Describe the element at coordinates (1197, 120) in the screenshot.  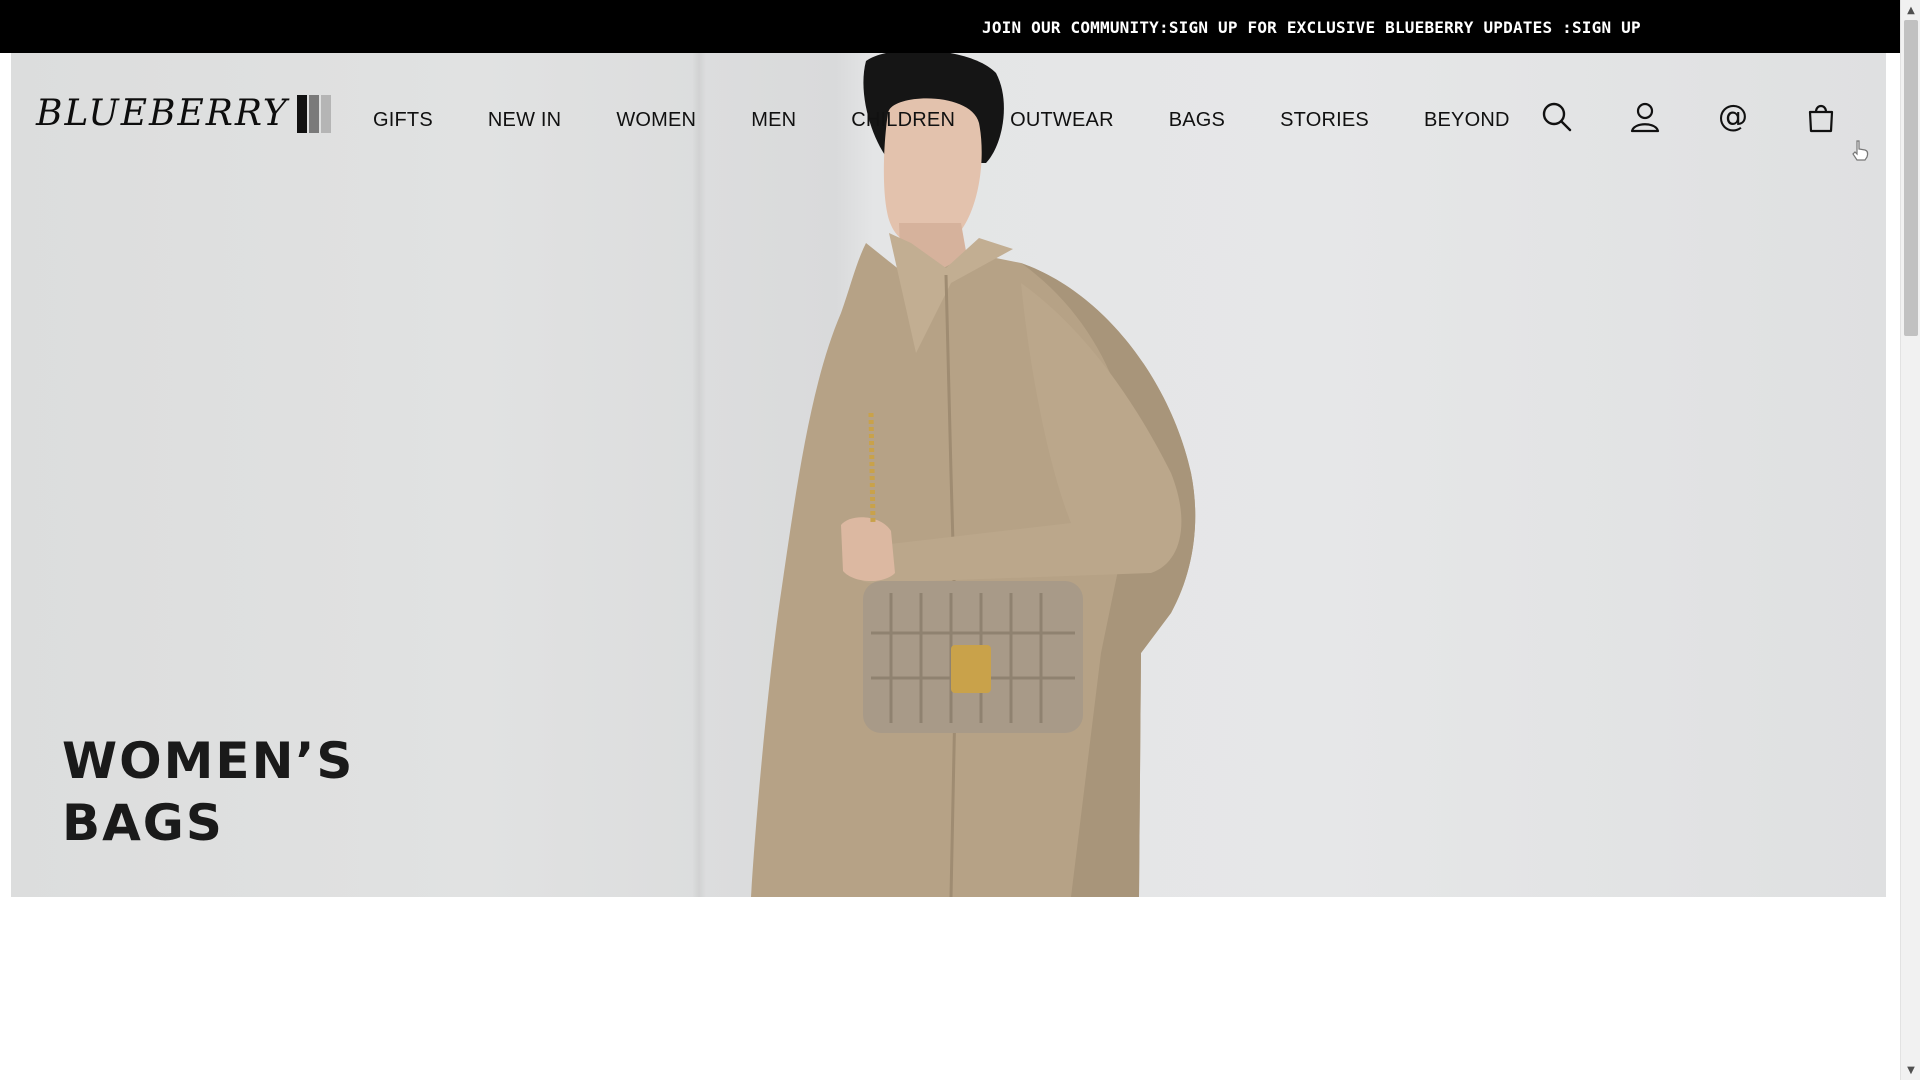
I see `nav-item-bags: BAGS` at that location.